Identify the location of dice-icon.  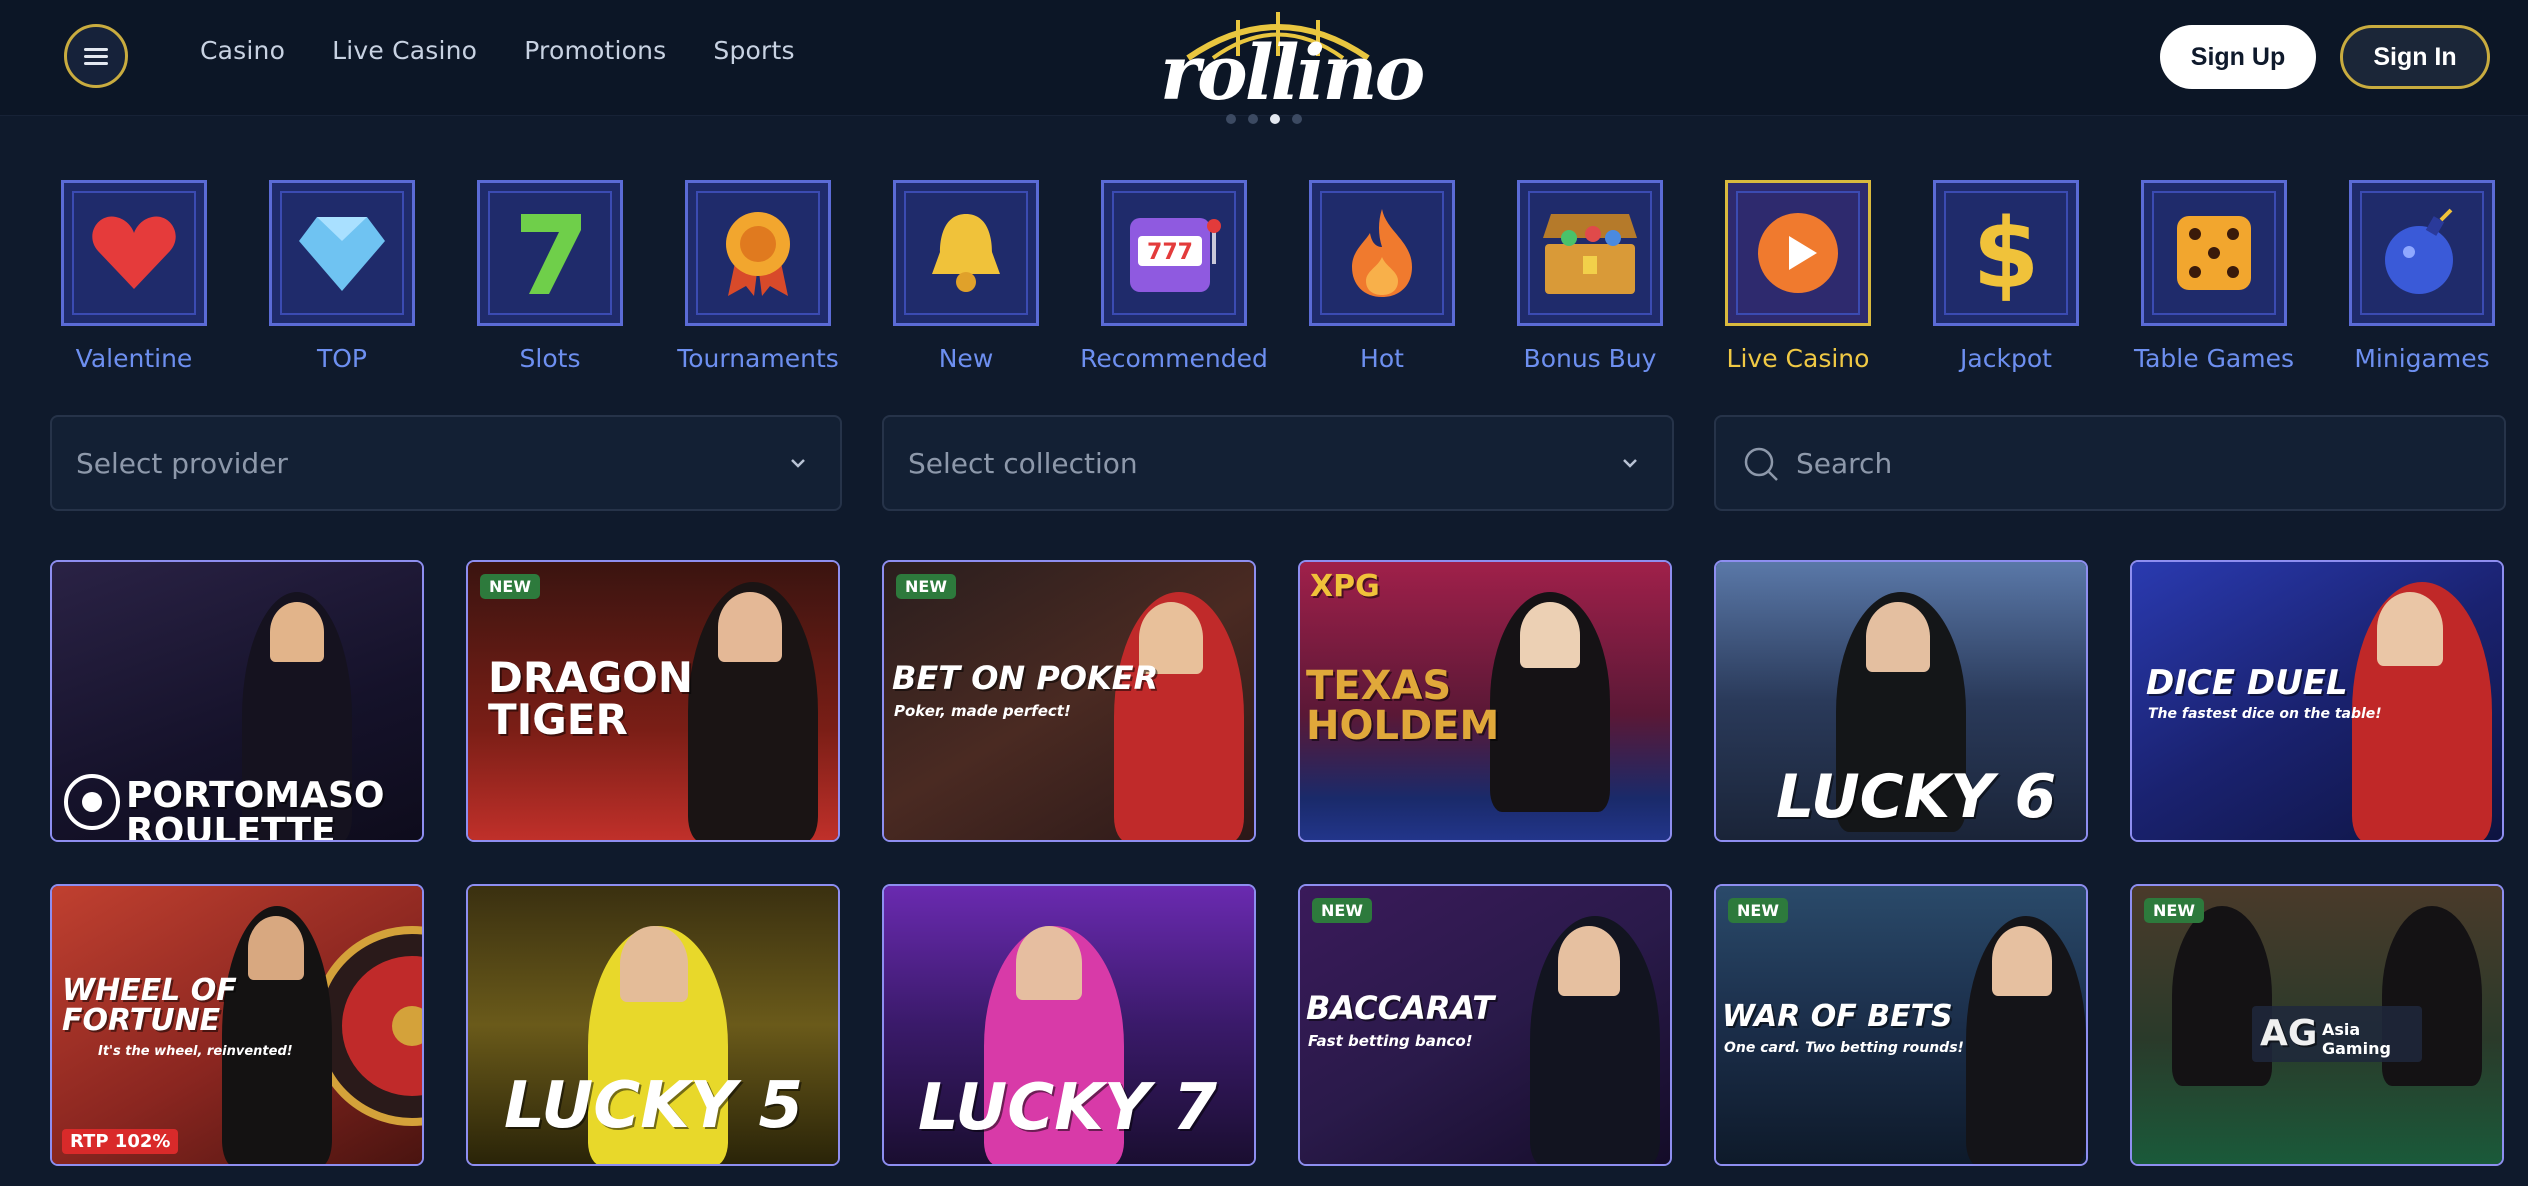
(2214, 253).